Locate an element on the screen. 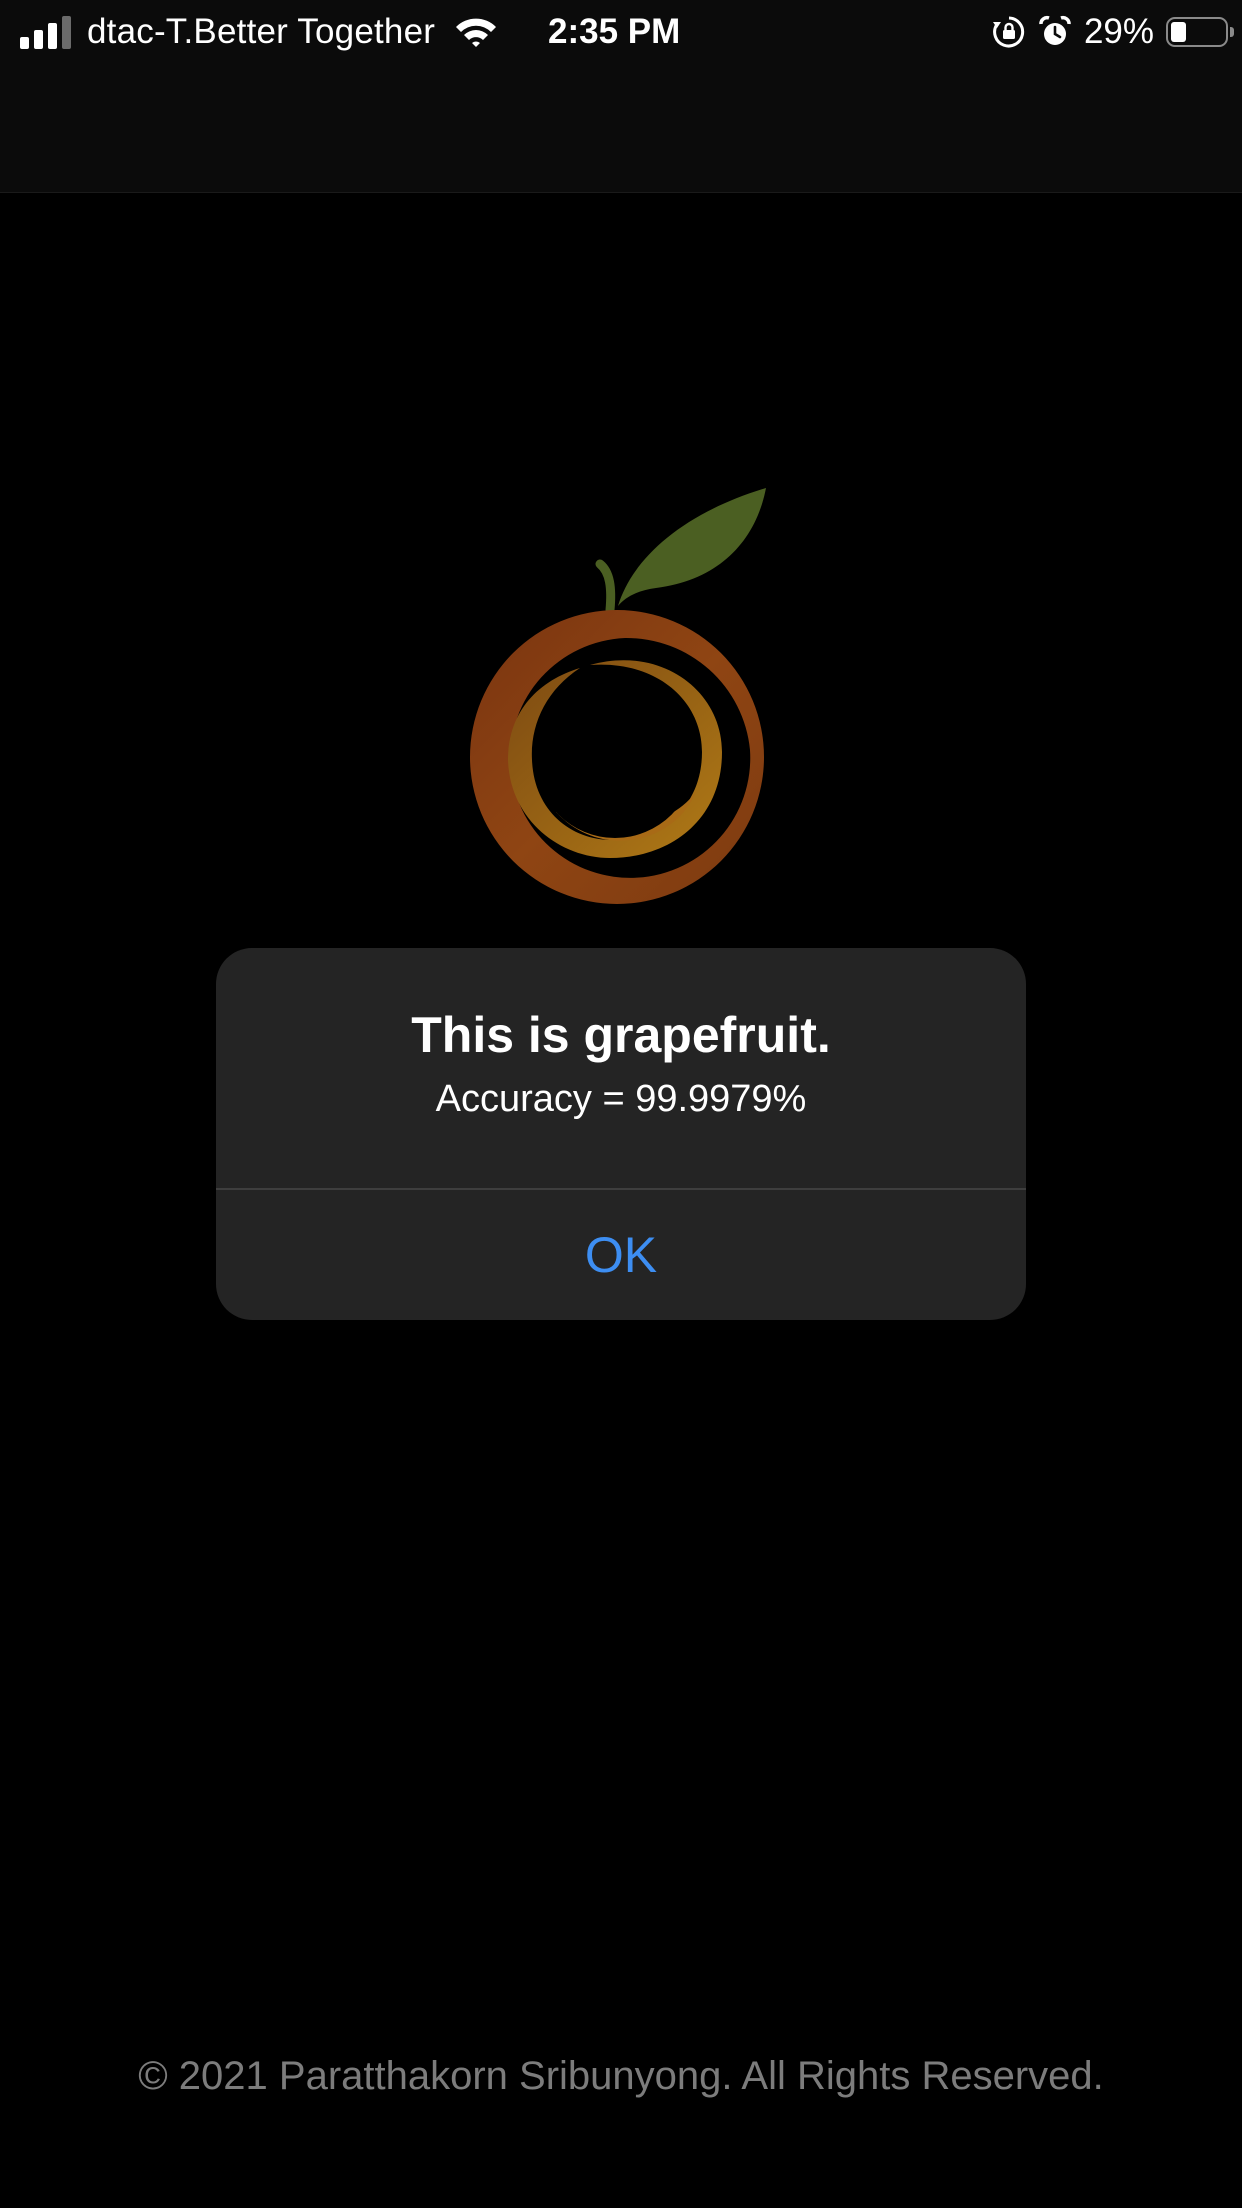 Image resolution: width=1242 pixels, height=2208 pixels. stem-icon is located at coordinates (605, 587).